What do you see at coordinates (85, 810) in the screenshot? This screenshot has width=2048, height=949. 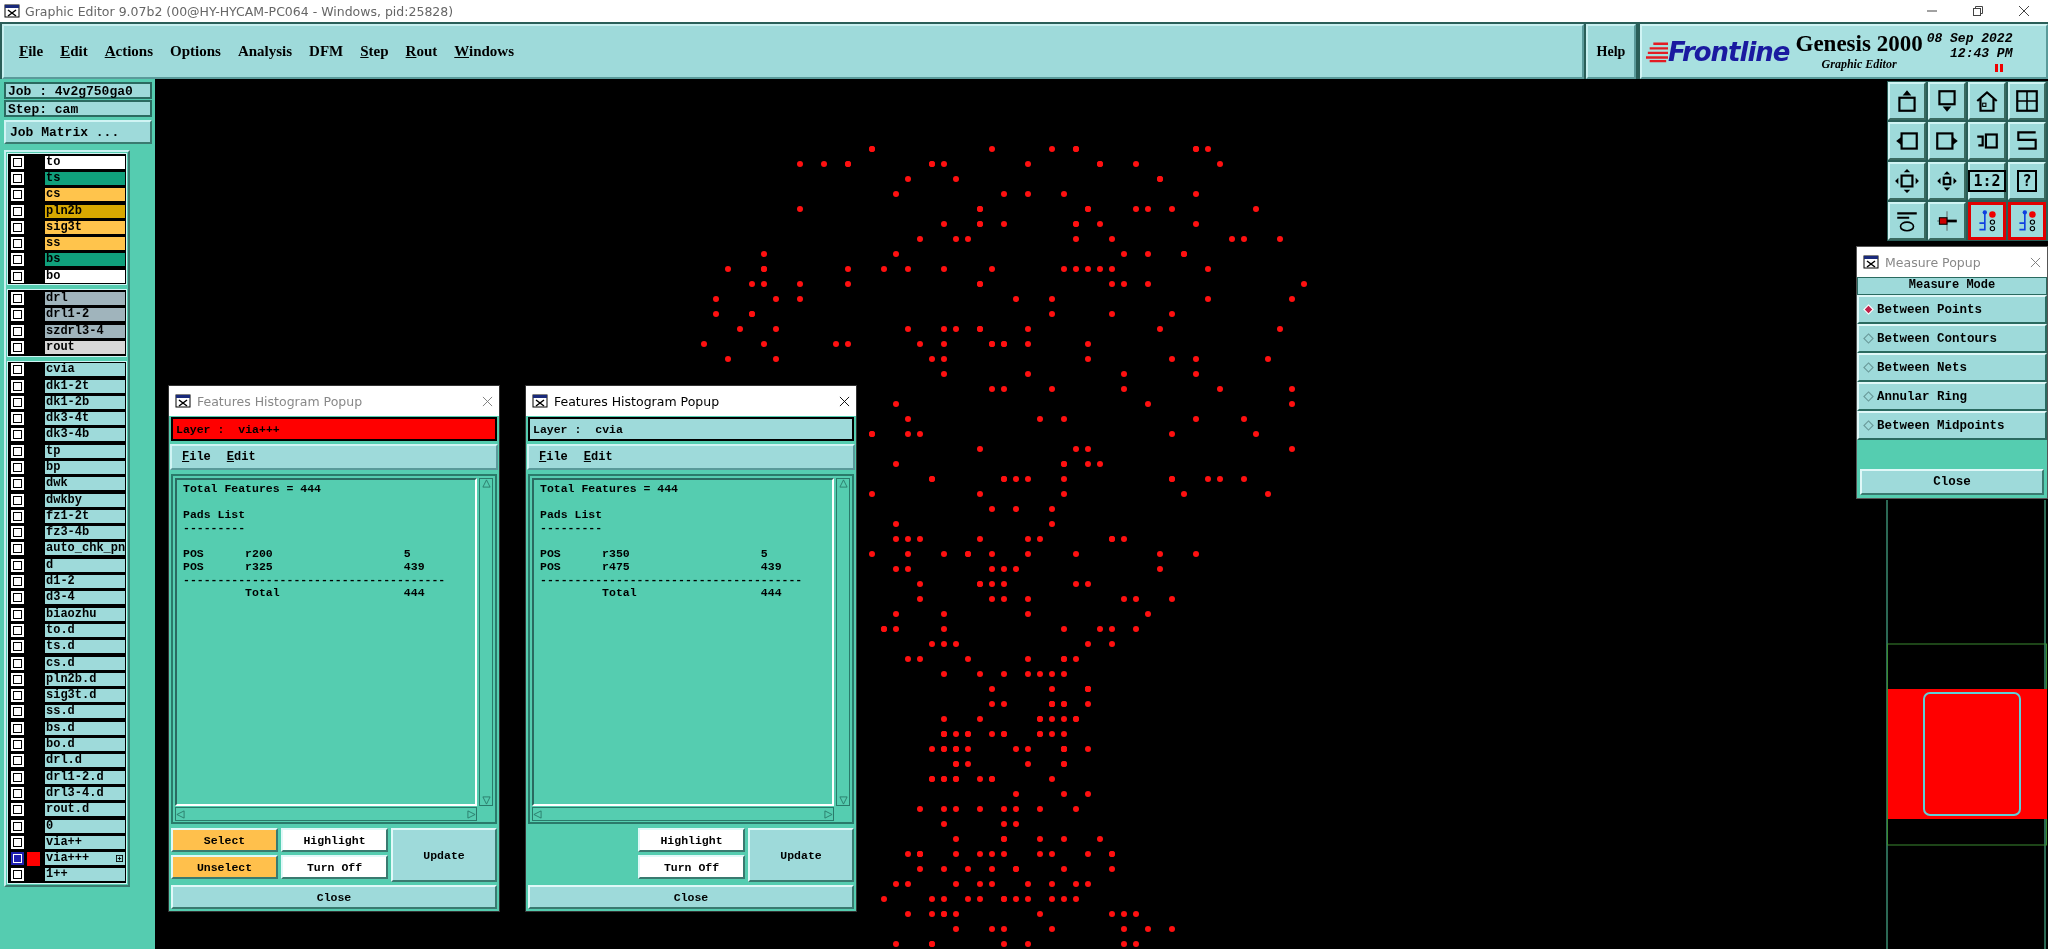 I see `layer-name: rout.d` at bounding box center [85, 810].